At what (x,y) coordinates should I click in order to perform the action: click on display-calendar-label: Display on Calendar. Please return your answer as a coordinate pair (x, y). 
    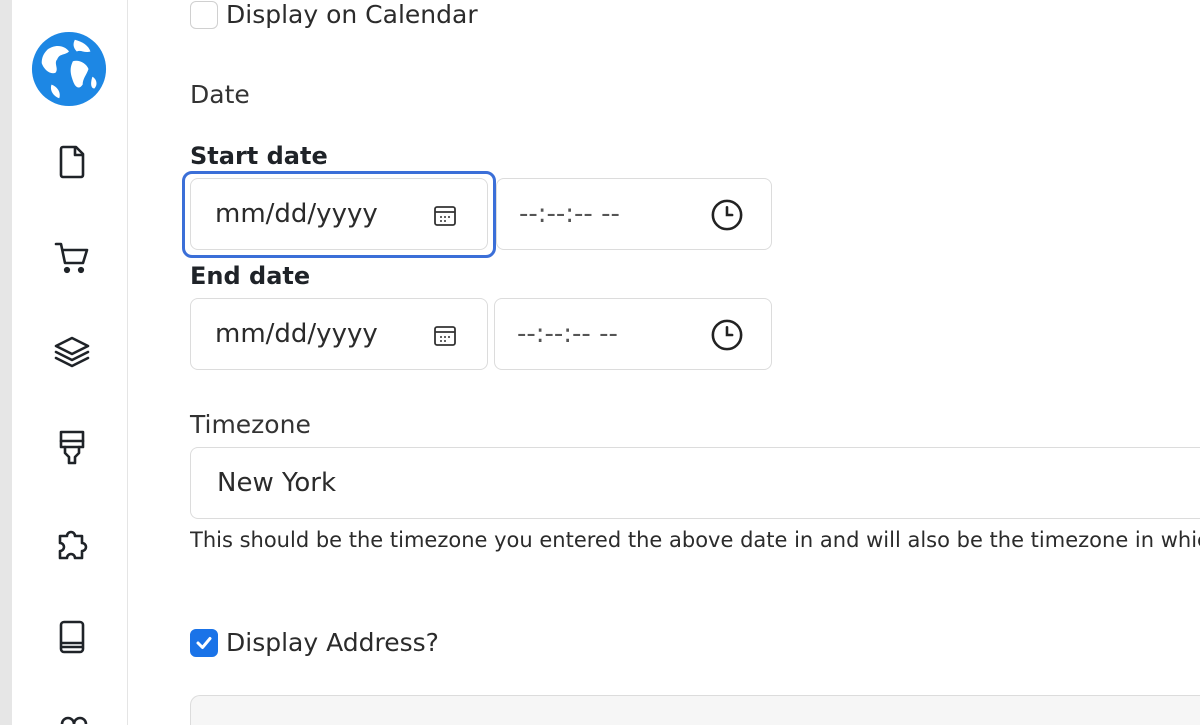
    Looking at the image, I should click on (352, 14).